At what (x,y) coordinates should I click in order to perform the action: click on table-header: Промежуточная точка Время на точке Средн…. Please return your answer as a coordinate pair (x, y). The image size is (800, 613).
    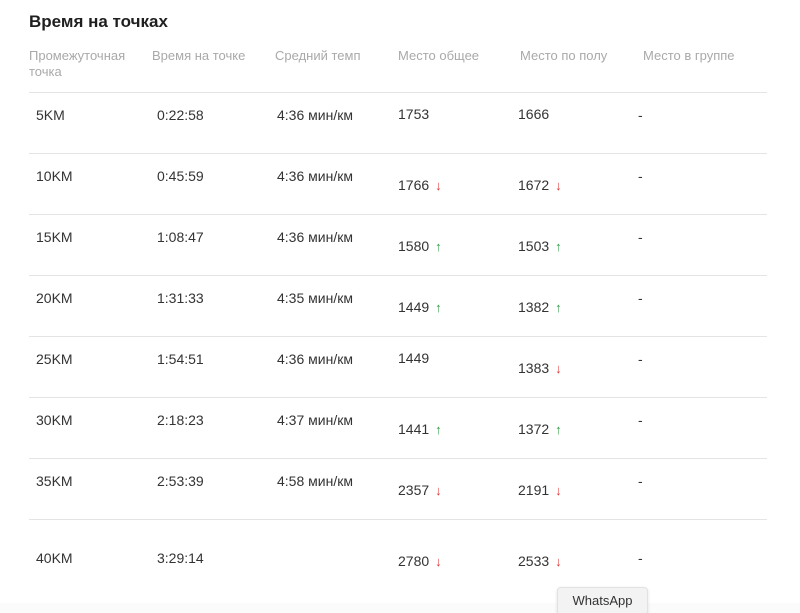
    Looking at the image, I should click on (398, 69).